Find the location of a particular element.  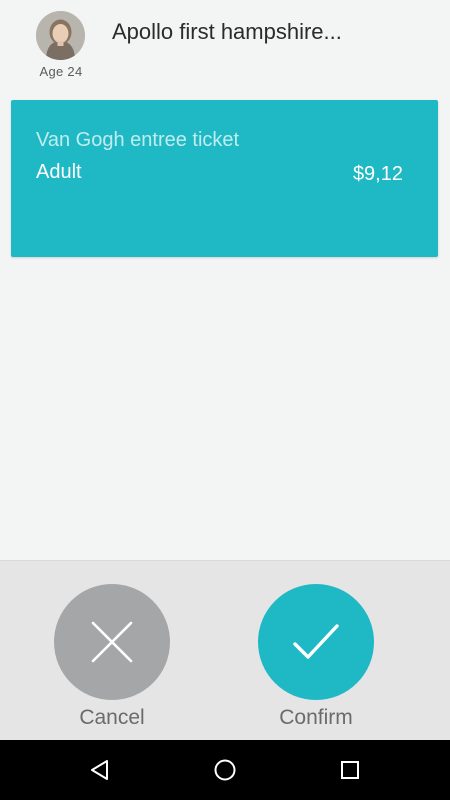

checkmark-icon is located at coordinates (316, 641).